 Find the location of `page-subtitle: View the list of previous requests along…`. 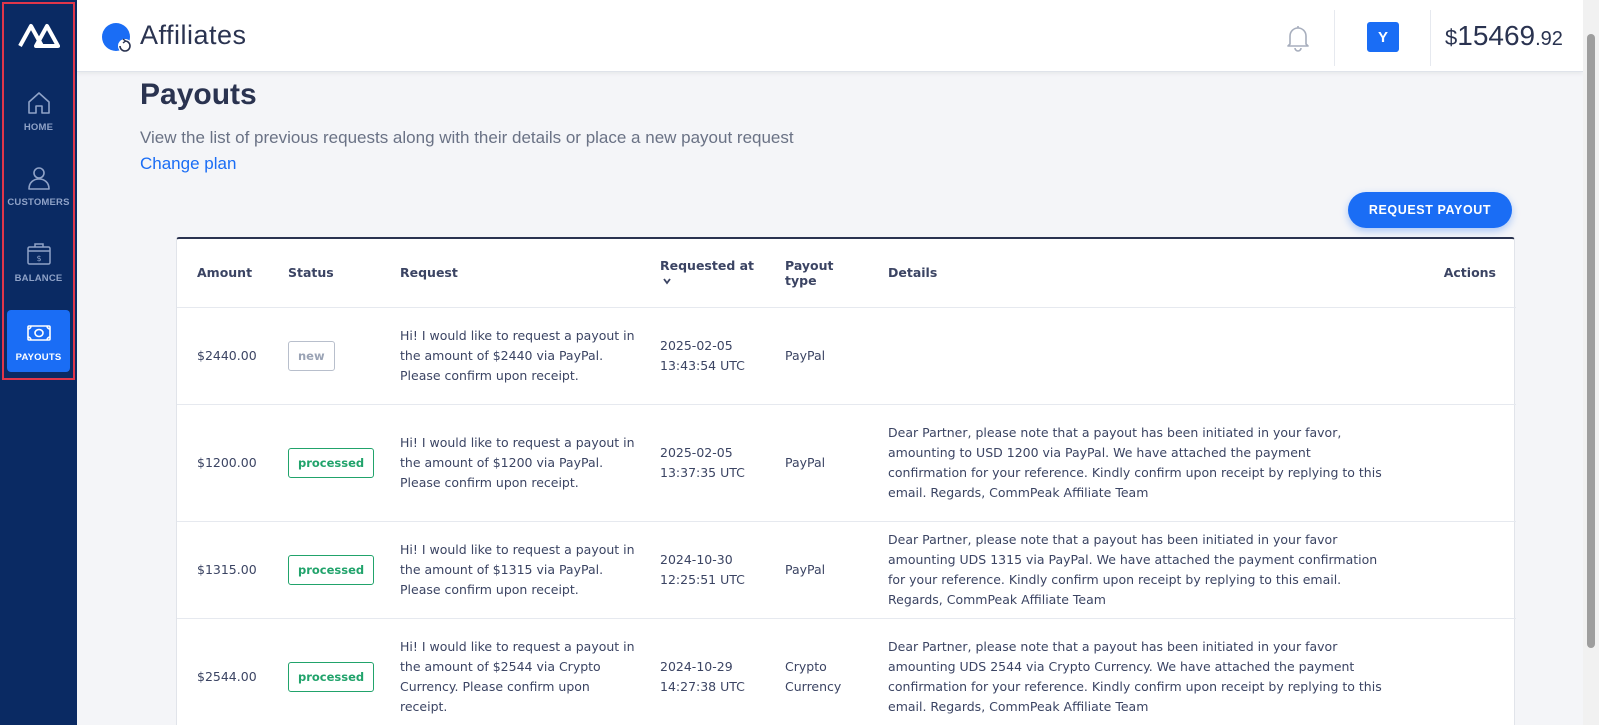

page-subtitle: View the list of previous requests along… is located at coordinates (467, 137).